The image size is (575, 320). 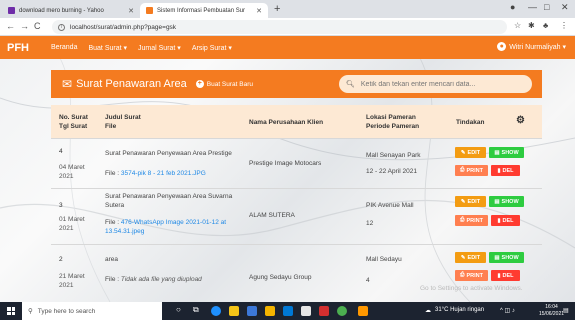 What do you see at coordinates (440, 84) in the screenshot?
I see `search-input` at bounding box center [440, 84].